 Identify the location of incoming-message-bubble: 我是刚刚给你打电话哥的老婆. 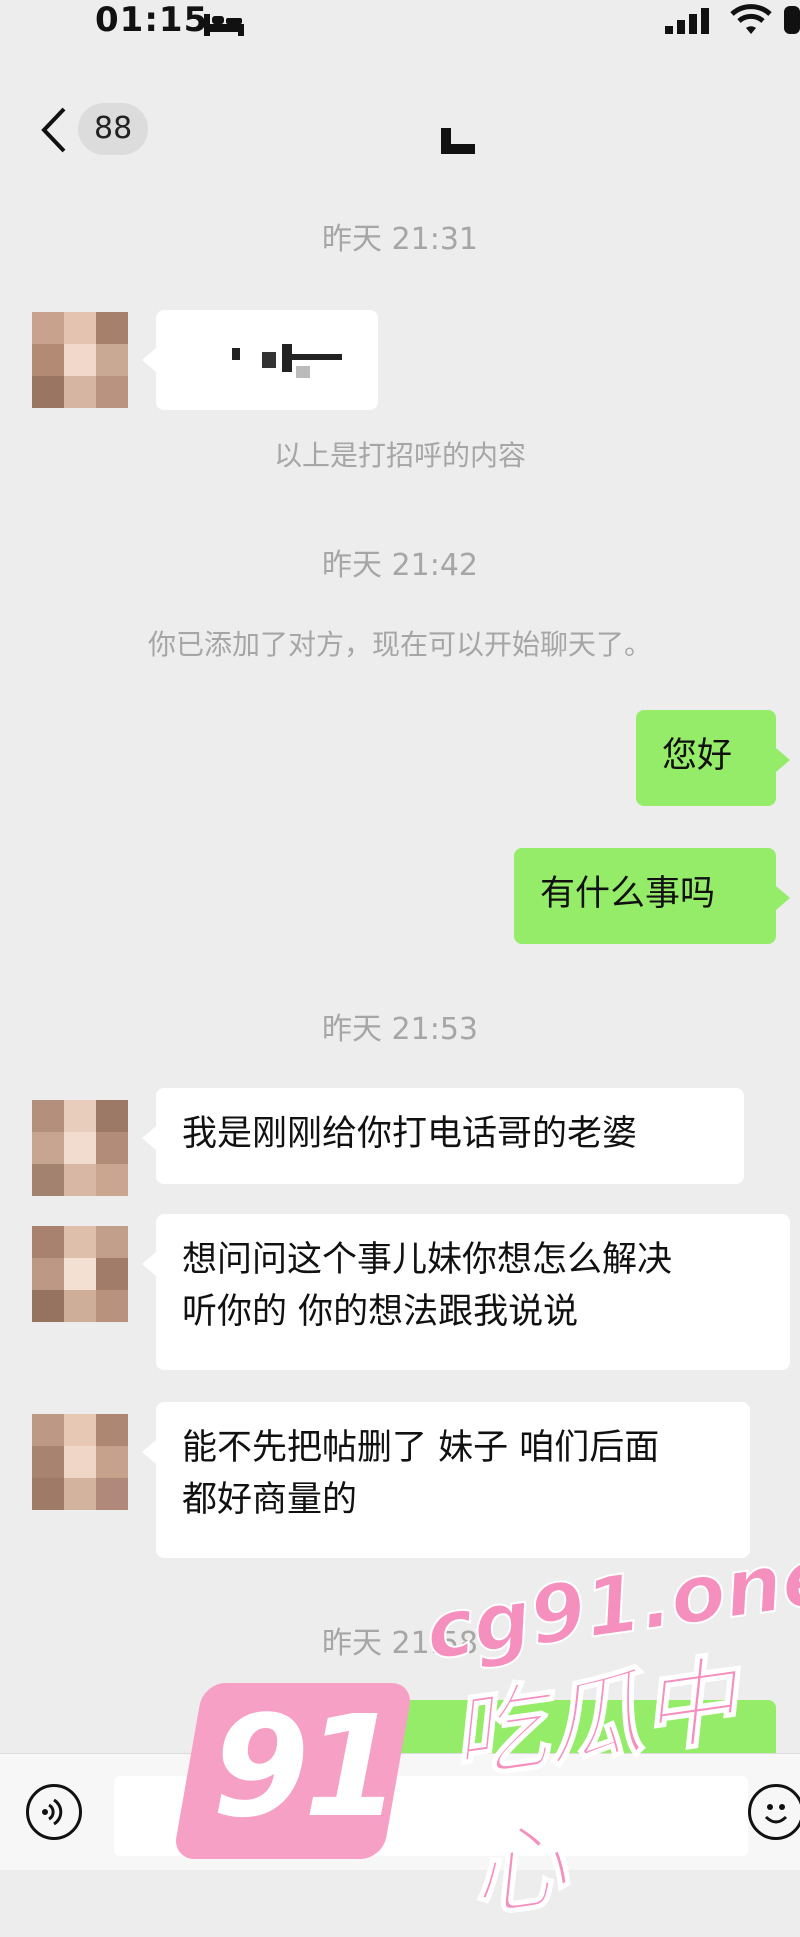
(443, 1136).